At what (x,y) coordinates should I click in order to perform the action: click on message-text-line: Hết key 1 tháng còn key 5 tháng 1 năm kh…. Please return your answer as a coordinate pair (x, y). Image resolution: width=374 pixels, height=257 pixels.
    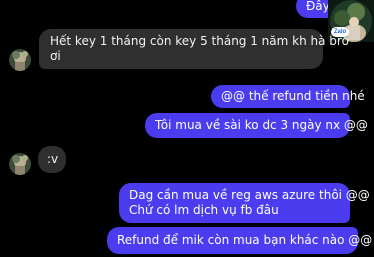
    Looking at the image, I should click on (199, 41).